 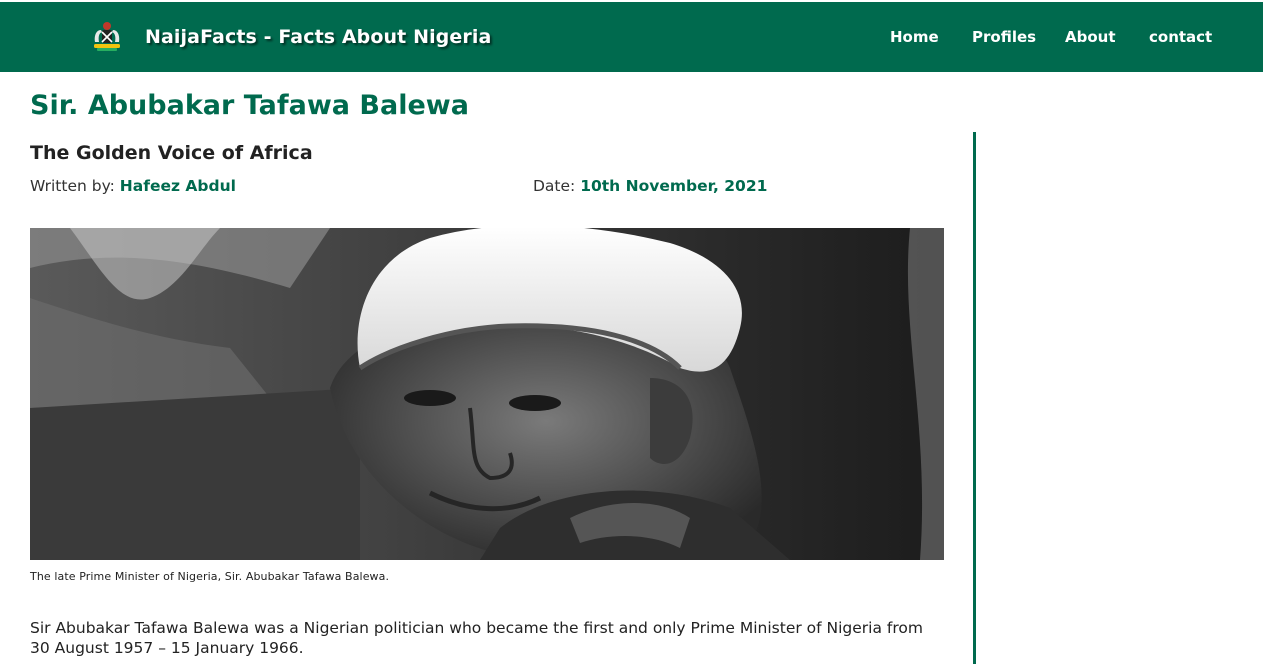 What do you see at coordinates (674, 186) in the screenshot?
I see `date-value: 10th November, 2021` at bounding box center [674, 186].